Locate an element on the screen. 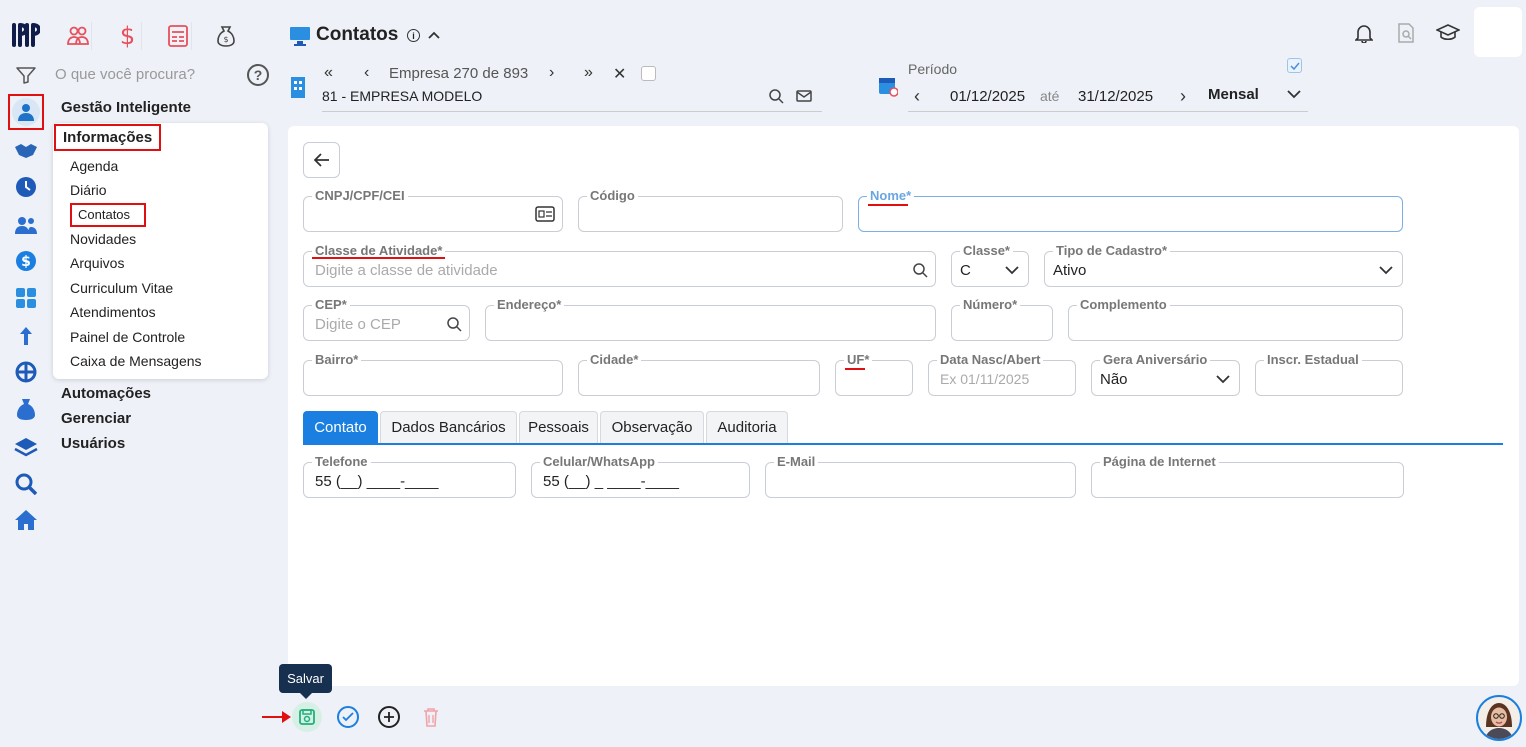  money-bag-module-icon: $ is located at coordinates (226, 36).